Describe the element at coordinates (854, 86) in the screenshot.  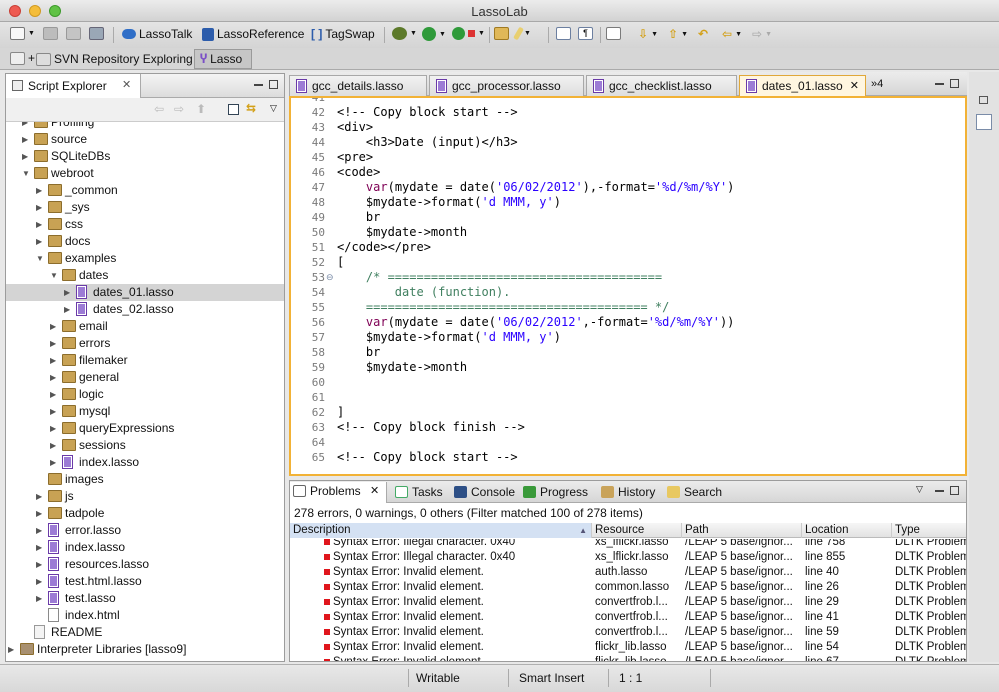
I see `close-tab-icon: ✕` at that location.